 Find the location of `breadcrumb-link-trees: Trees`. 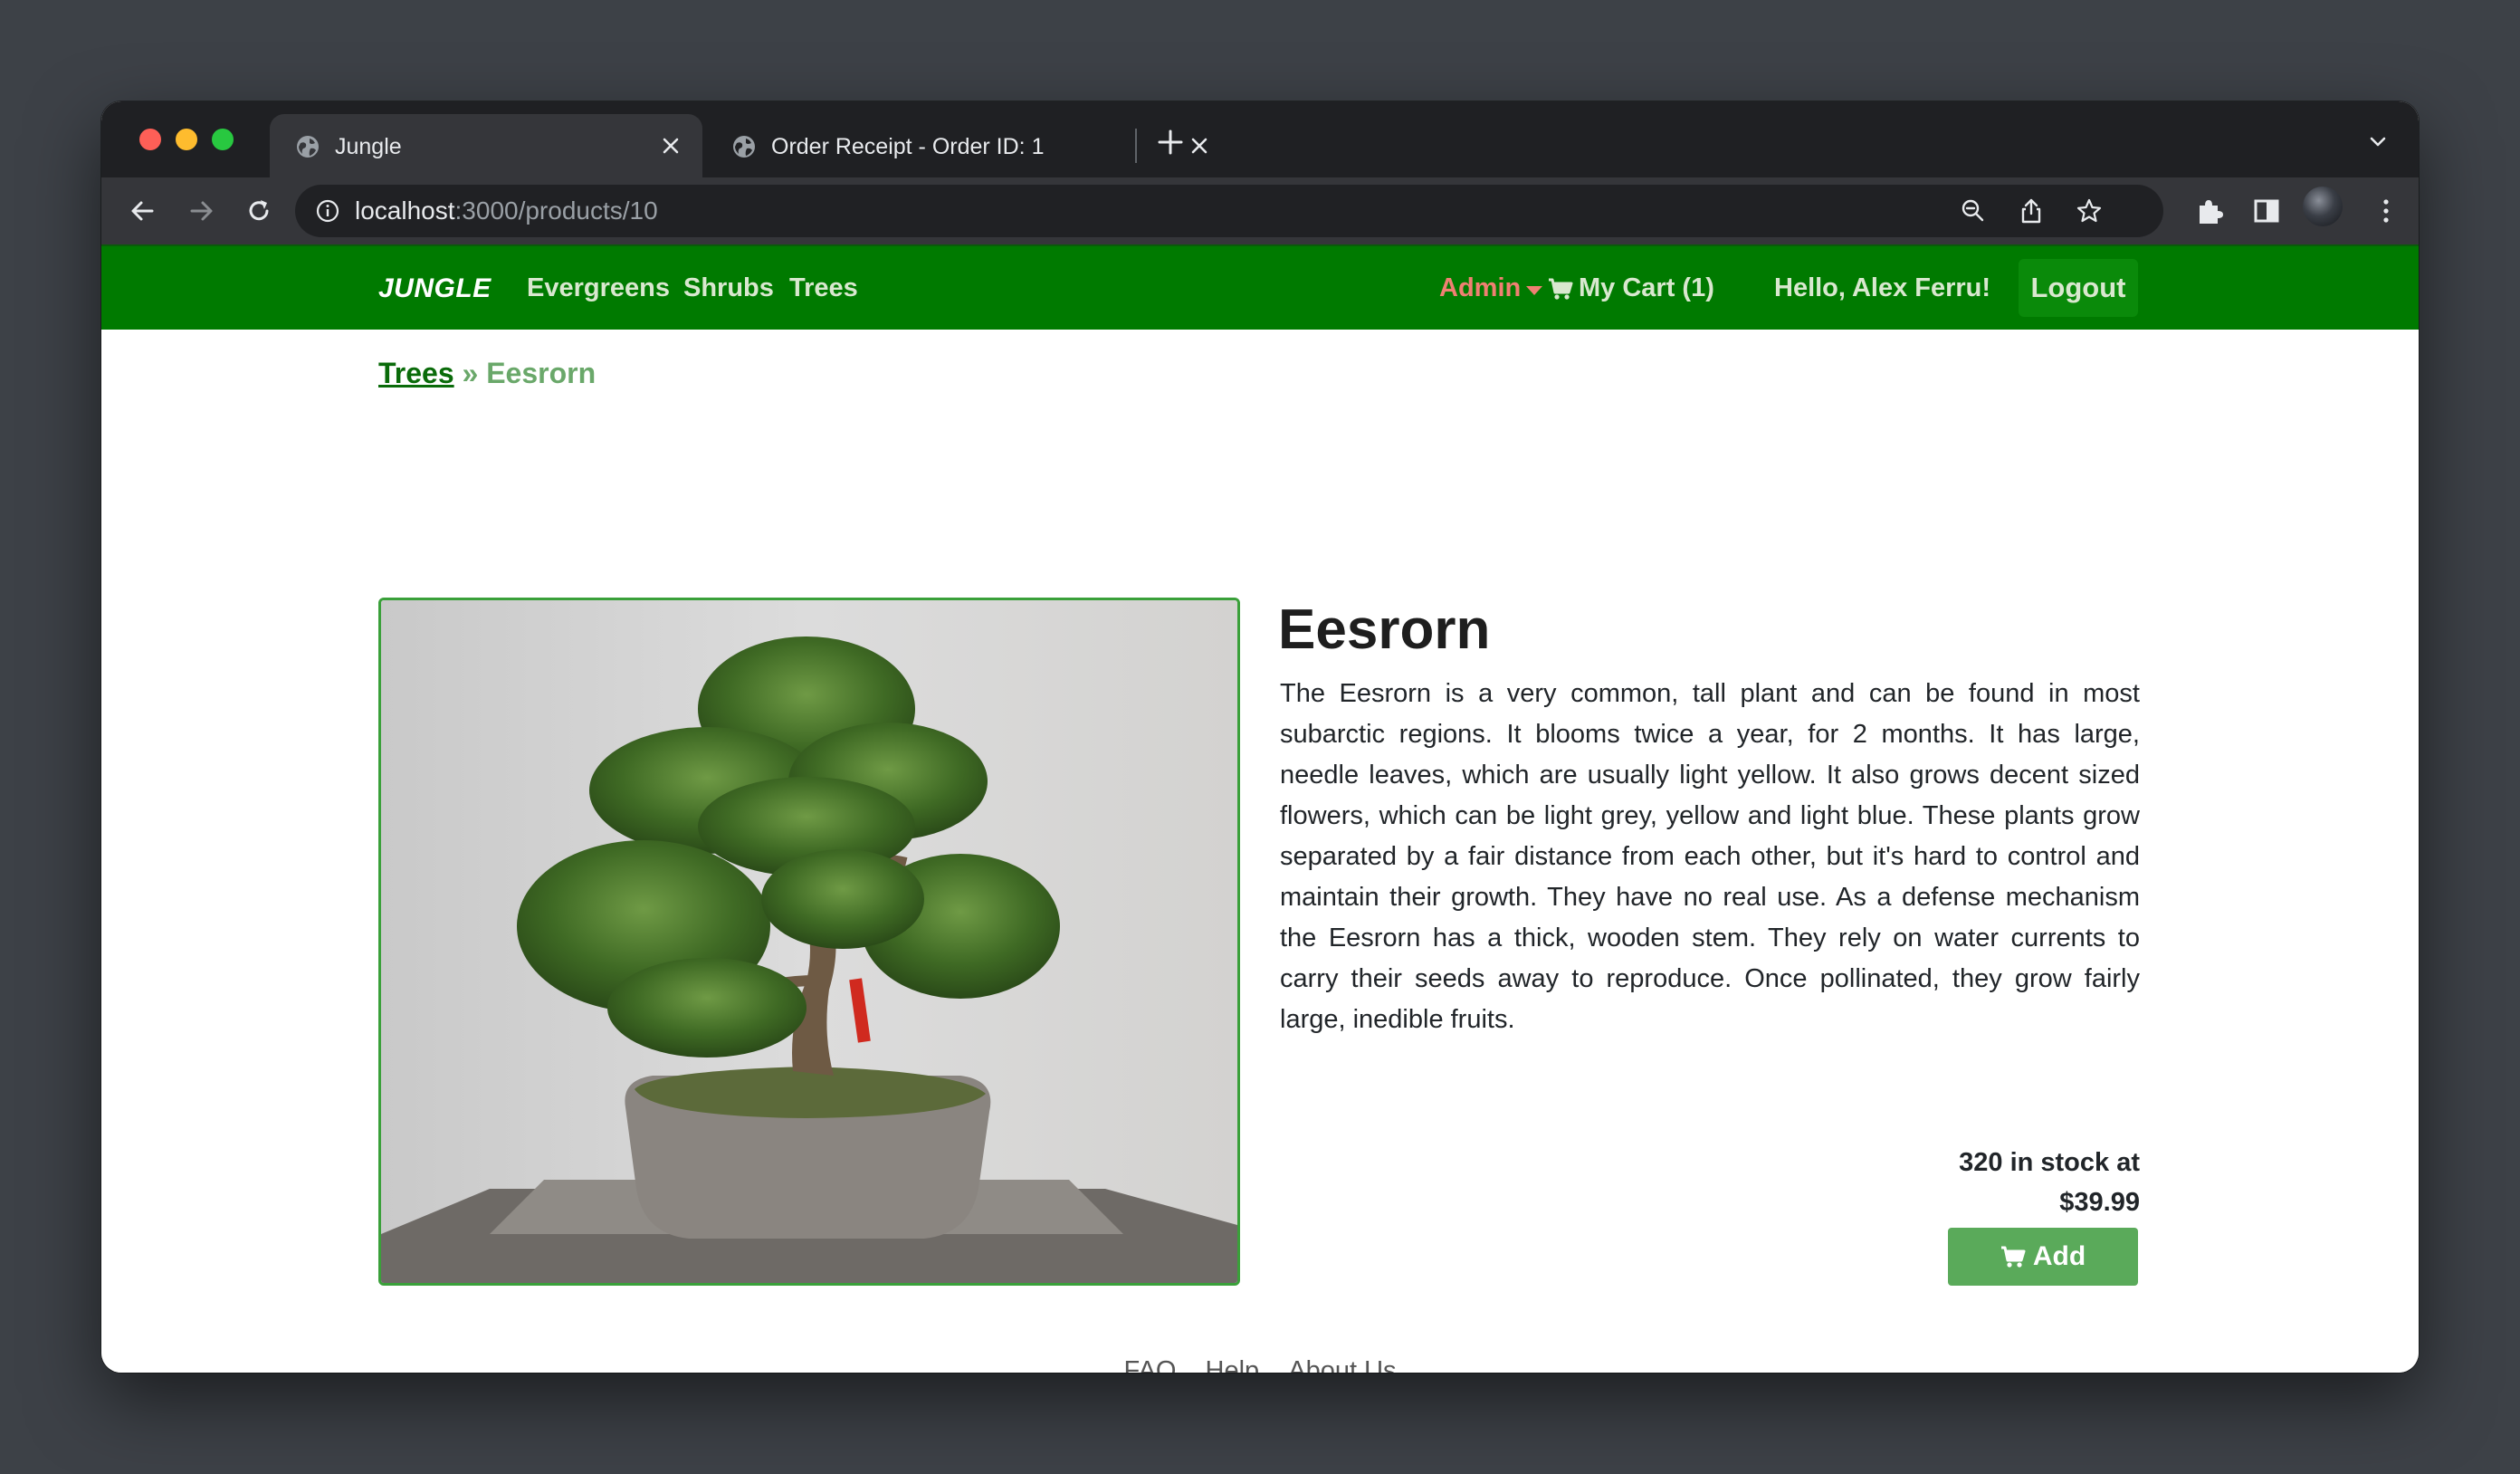

breadcrumb-link-trees: Trees is located at coordinates (416, 373).